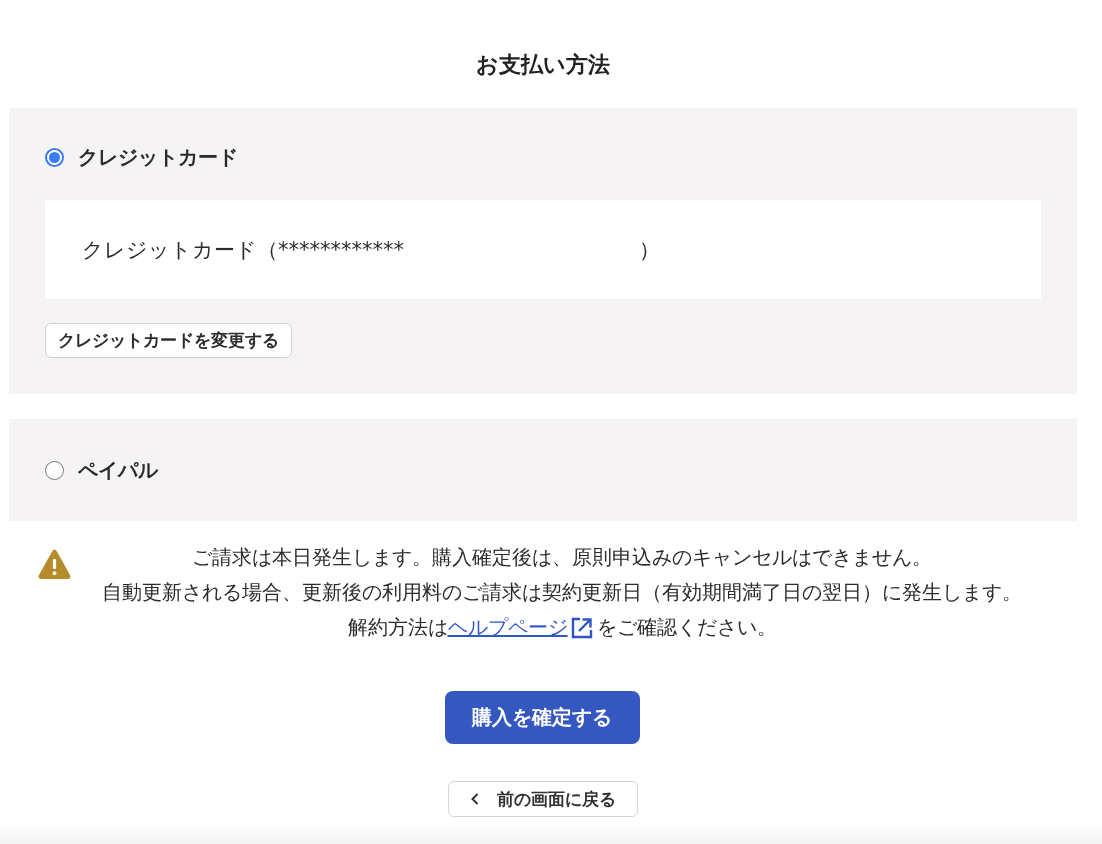  Describe the element at coordinates (507, 627) in the screenshot. I see `help-page-link: ヘルプページ` at that location.